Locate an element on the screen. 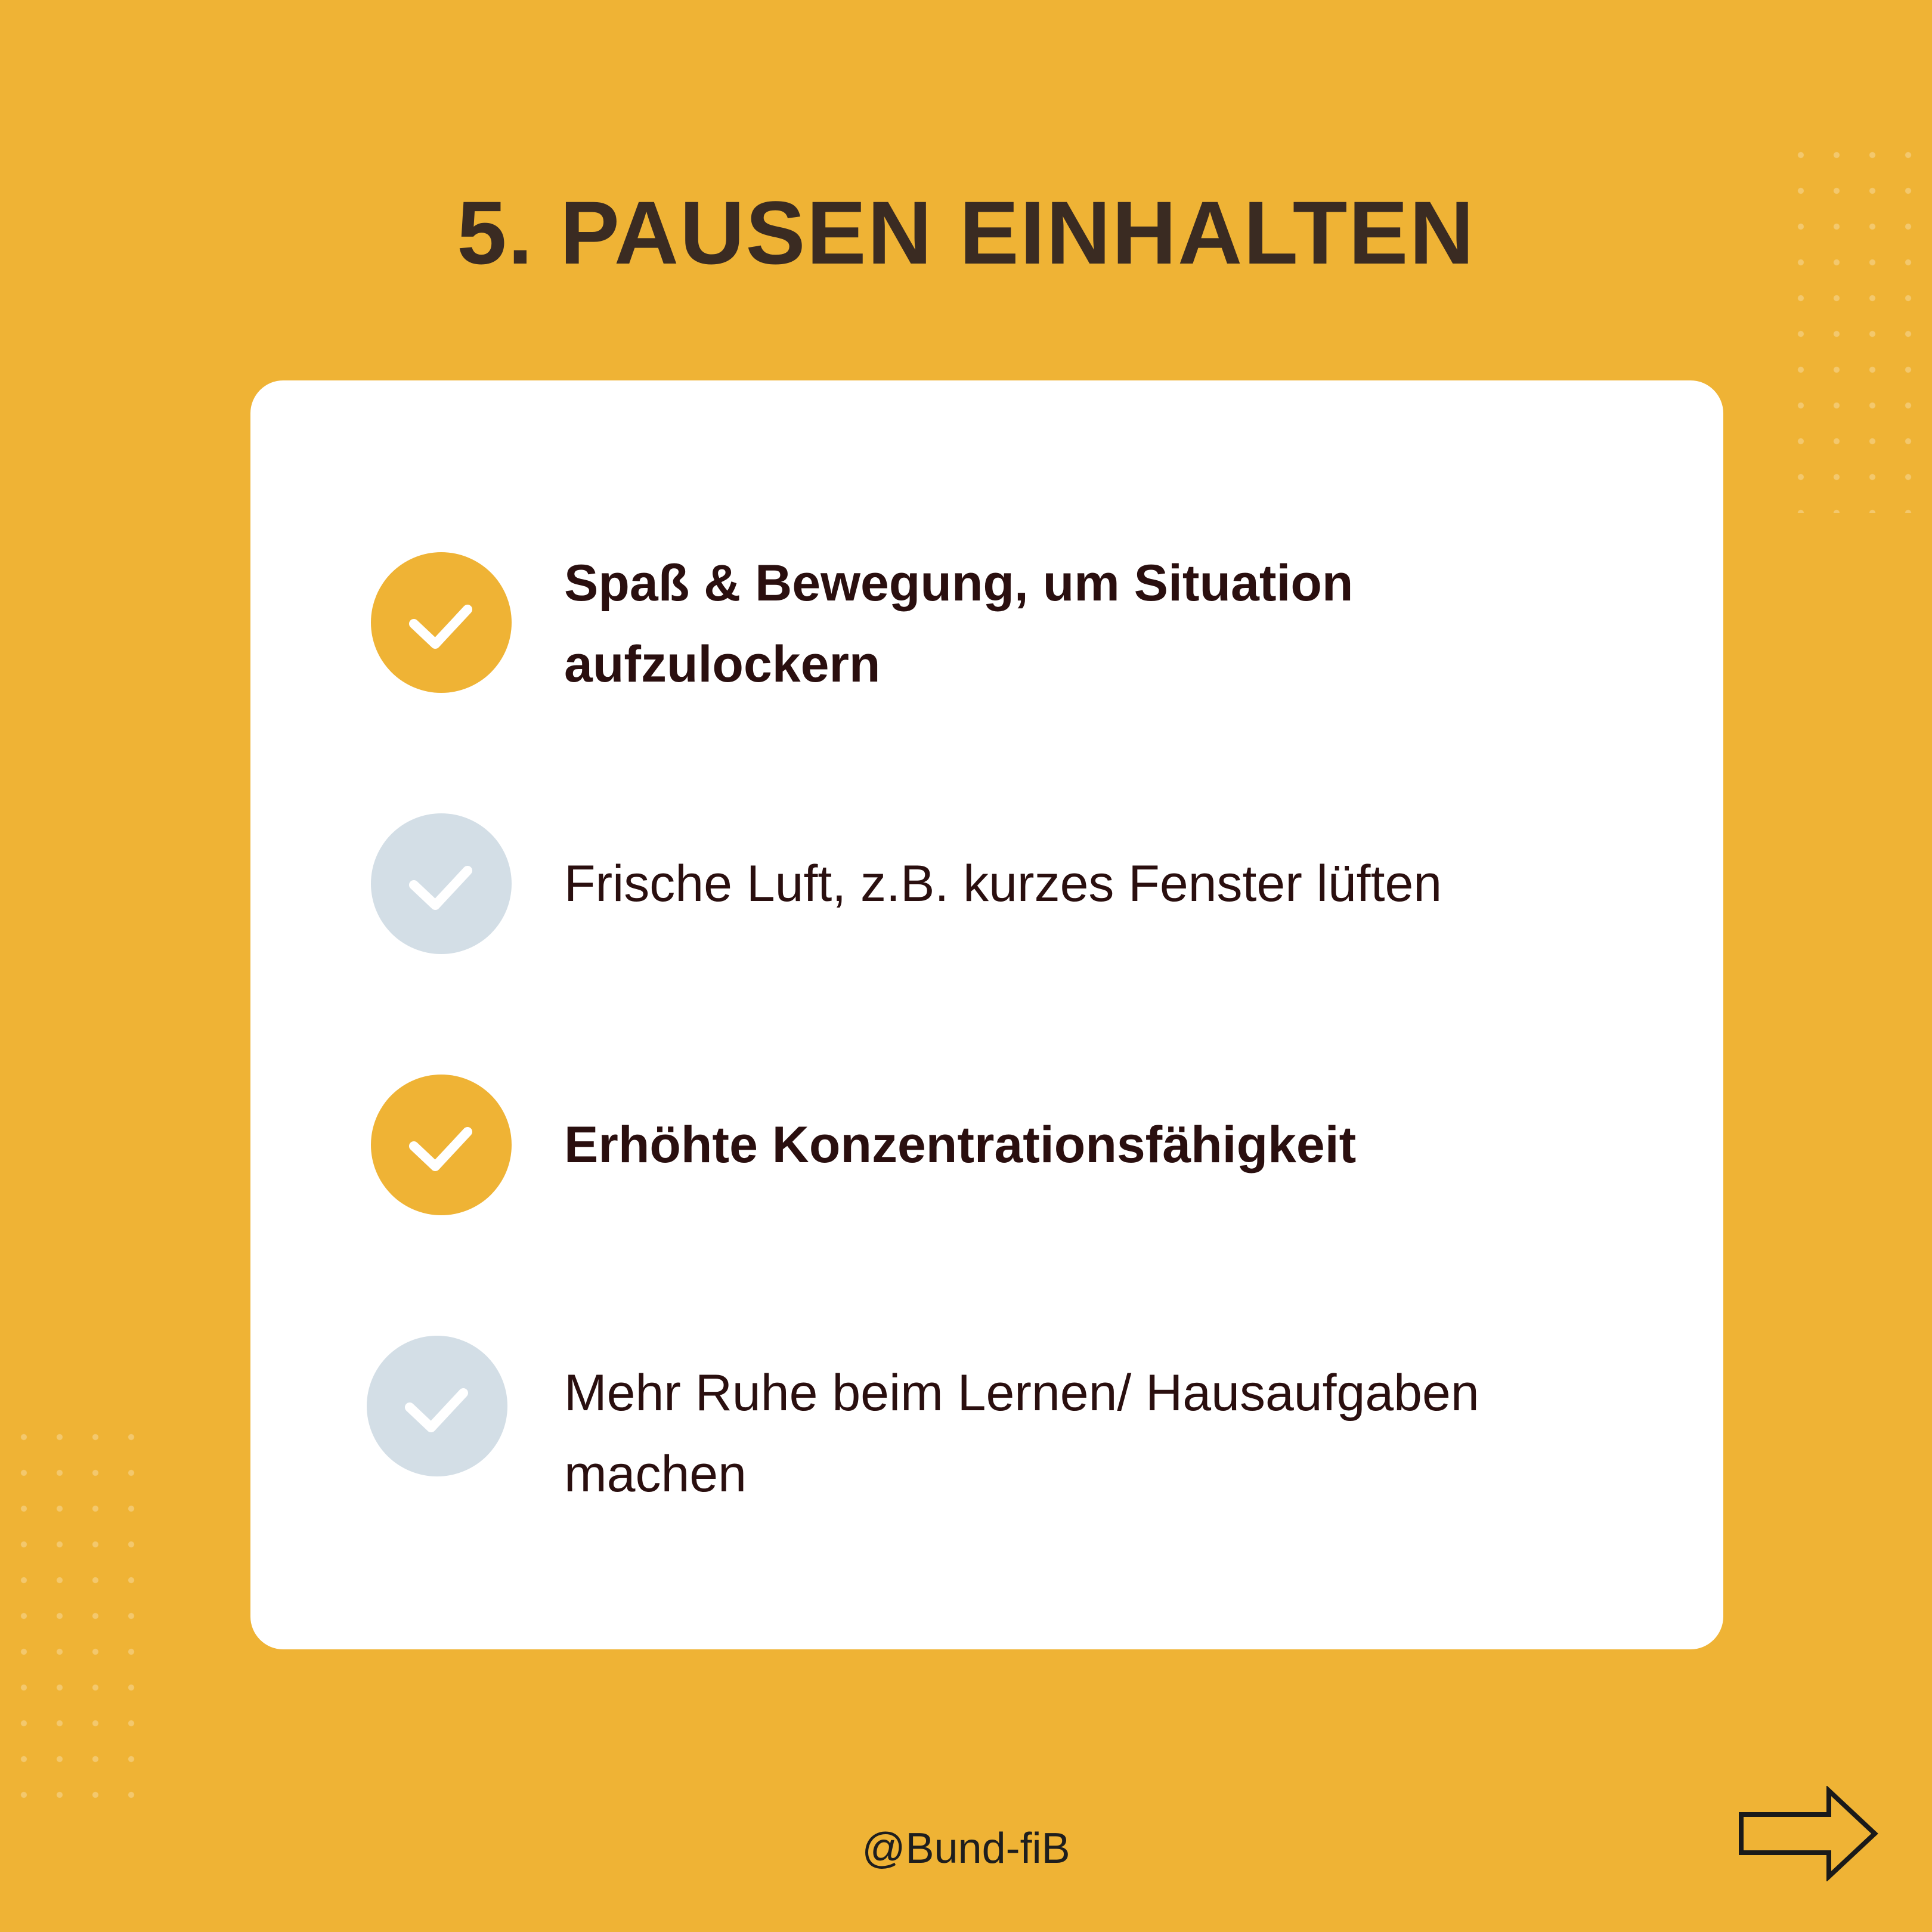 This screenshot has width=1932, height=1932. arrow-right-icon is located at coordinates (1808, 1834).